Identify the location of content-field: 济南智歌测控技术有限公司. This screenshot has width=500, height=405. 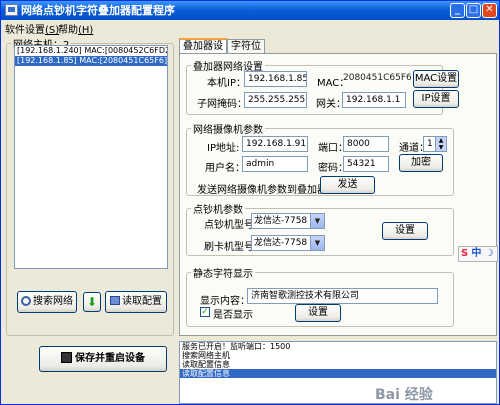
(342, 296).